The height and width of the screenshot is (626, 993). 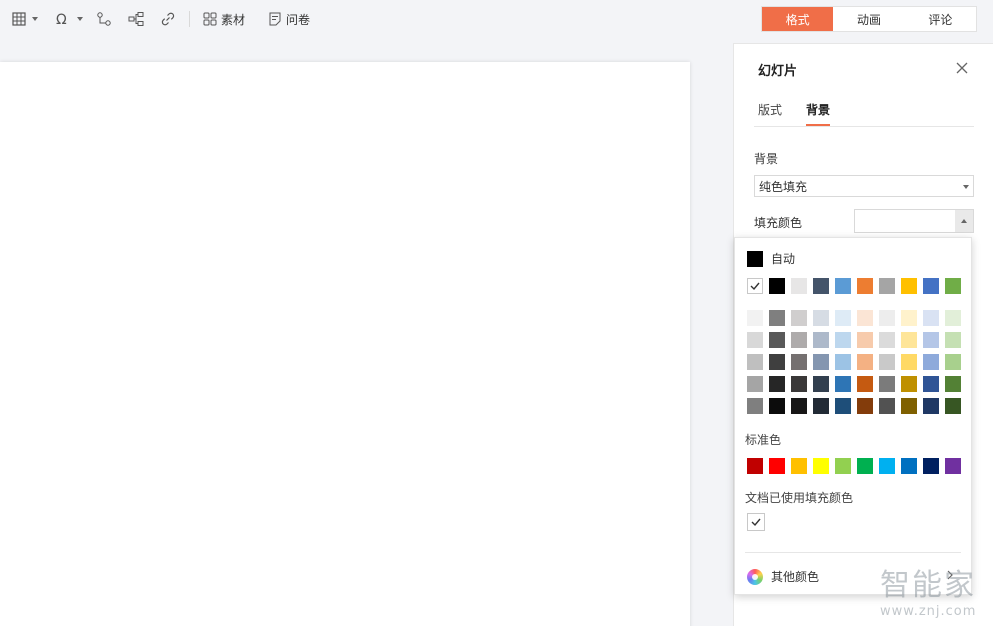 I want to click on used-color-swatch, so click(x=756, y=522).